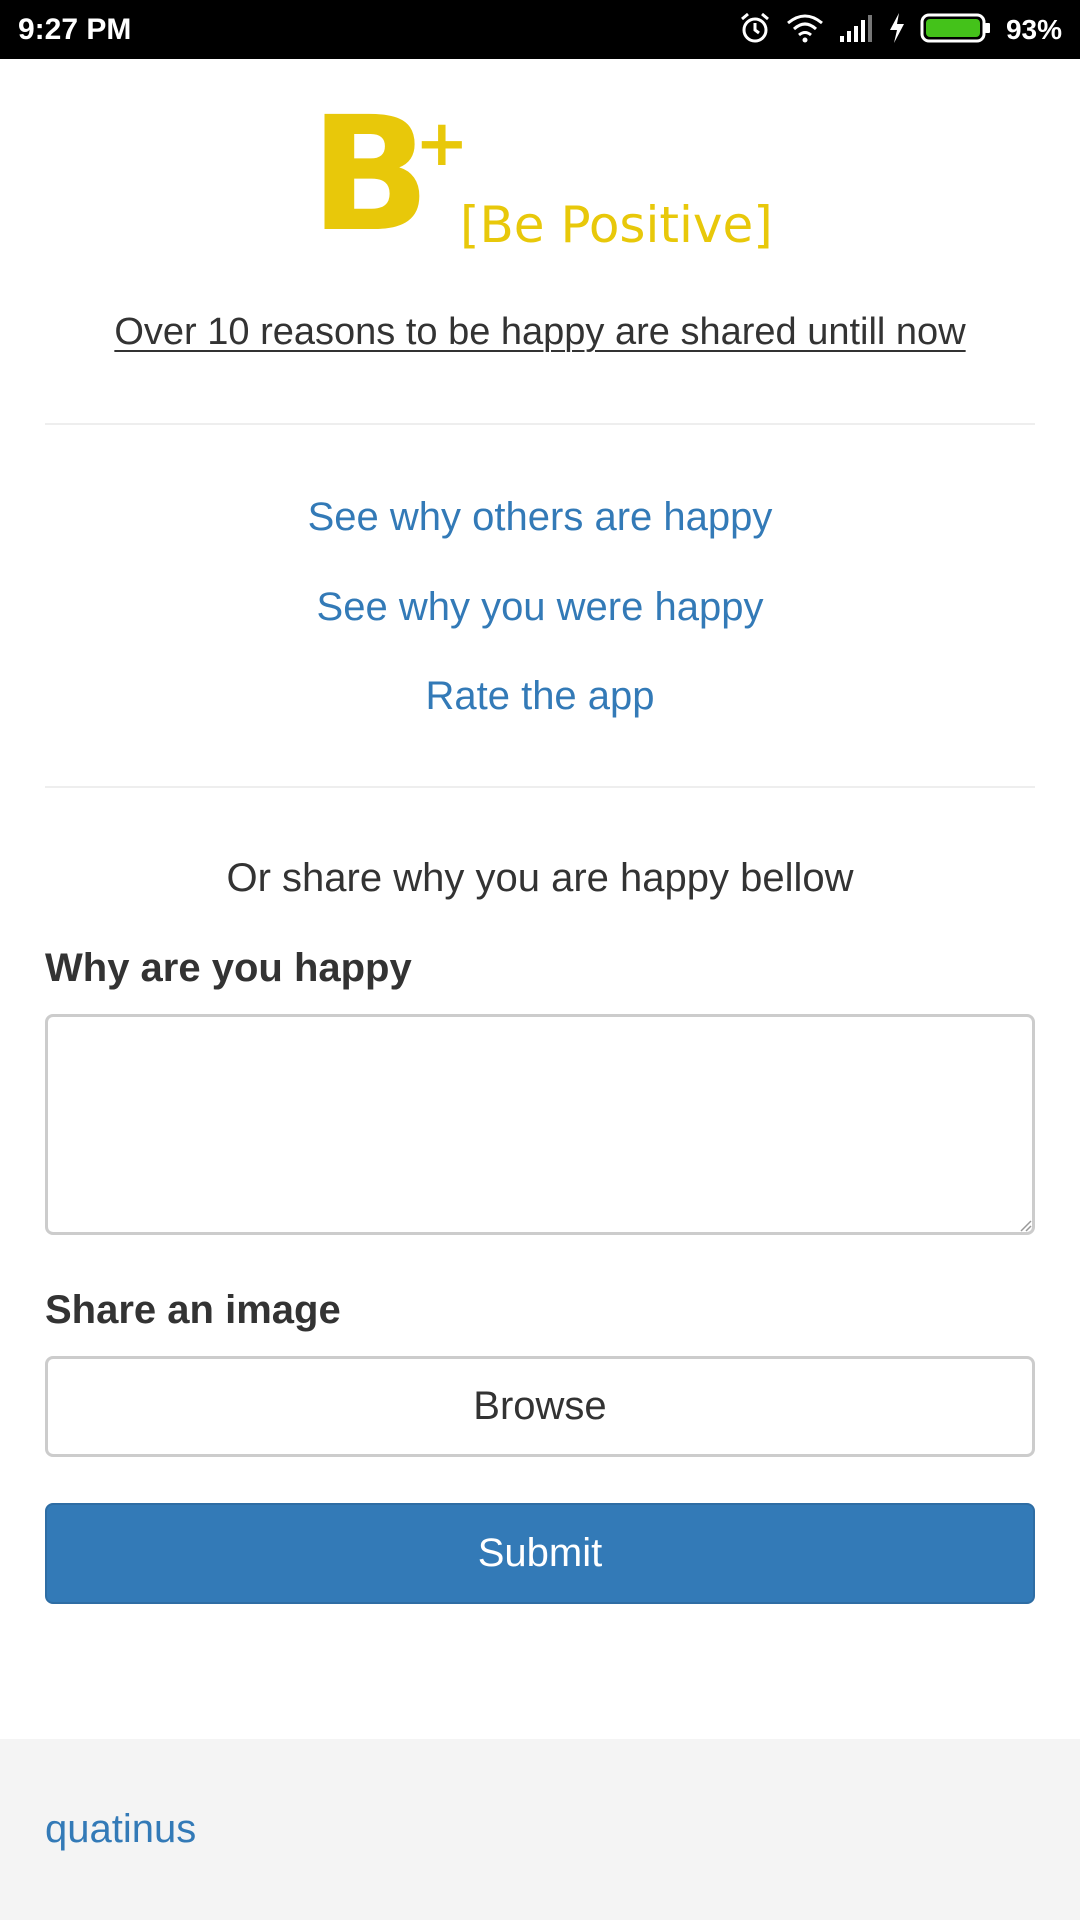 The height and width of the screenshot is (1920, 1080). What do you see at coordinates (897, 30) in the screenshot?
I see `charging-icon` at bounding box center [897, 30].